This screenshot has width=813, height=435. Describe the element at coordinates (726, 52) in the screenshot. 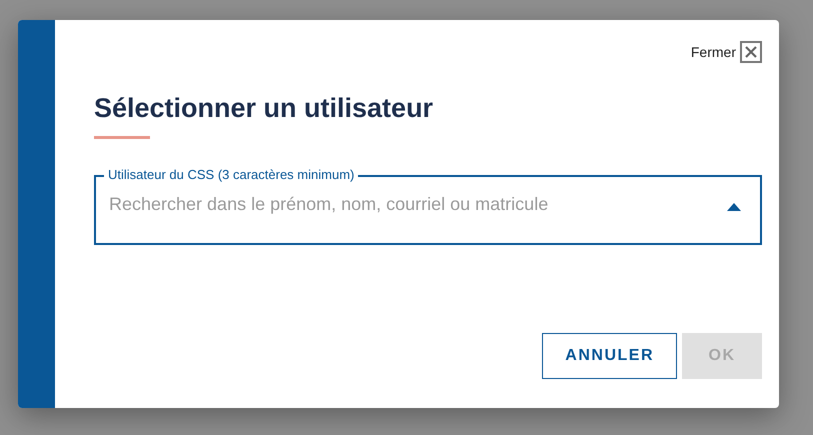

I see `close-button: Fermer` at that location.